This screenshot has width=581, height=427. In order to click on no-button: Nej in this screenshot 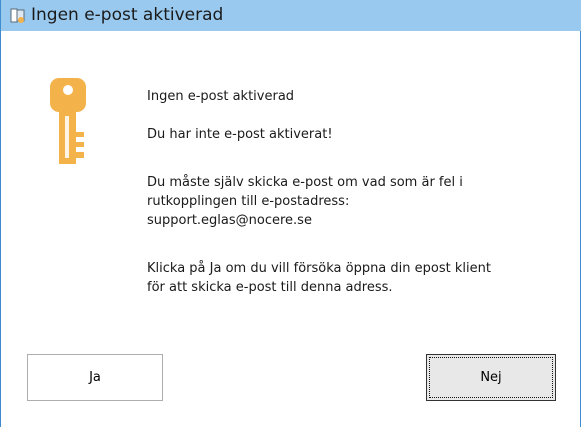, I will do `click(491, 377)`.